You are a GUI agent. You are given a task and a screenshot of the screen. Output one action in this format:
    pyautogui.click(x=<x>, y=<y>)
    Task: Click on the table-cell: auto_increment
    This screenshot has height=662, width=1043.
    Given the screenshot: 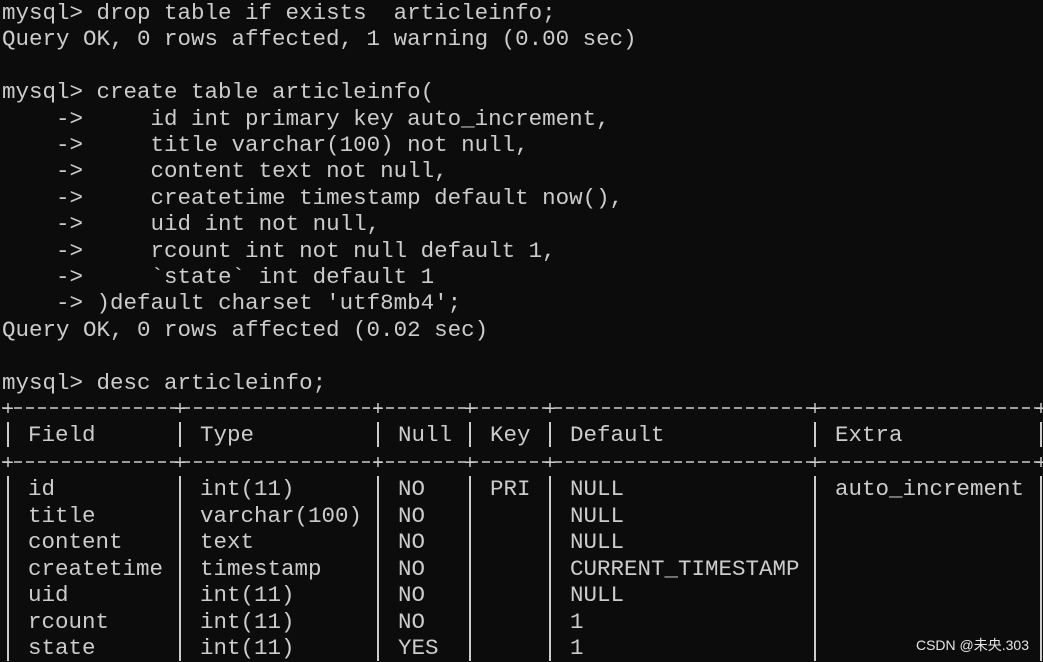 What is the action you would take?
    pyautogui.click(x=930, y=489)
    